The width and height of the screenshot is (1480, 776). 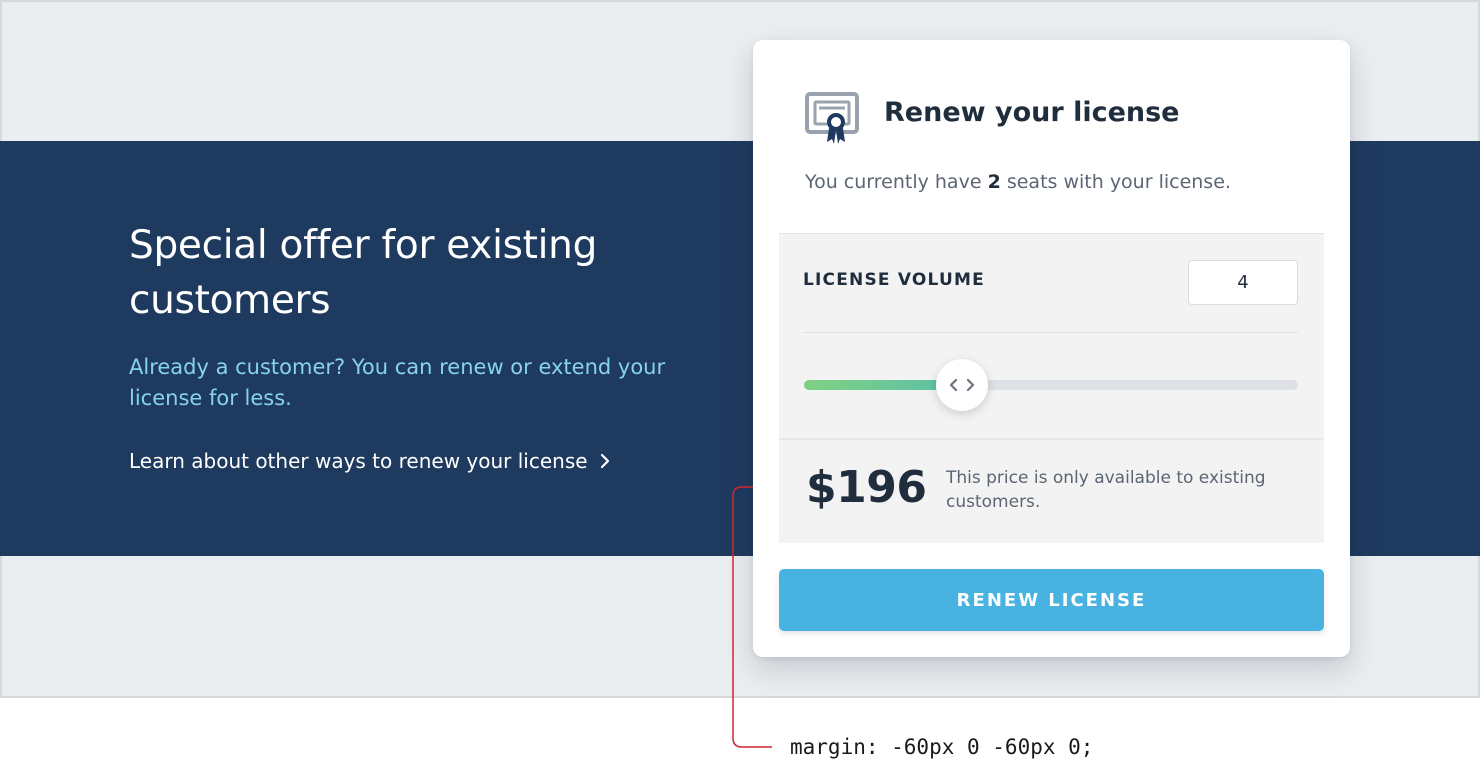 What do you see at coordinates (604, 461) in the screenshot?
I see `chevron-right-icon` at bounding box center [604, 461].